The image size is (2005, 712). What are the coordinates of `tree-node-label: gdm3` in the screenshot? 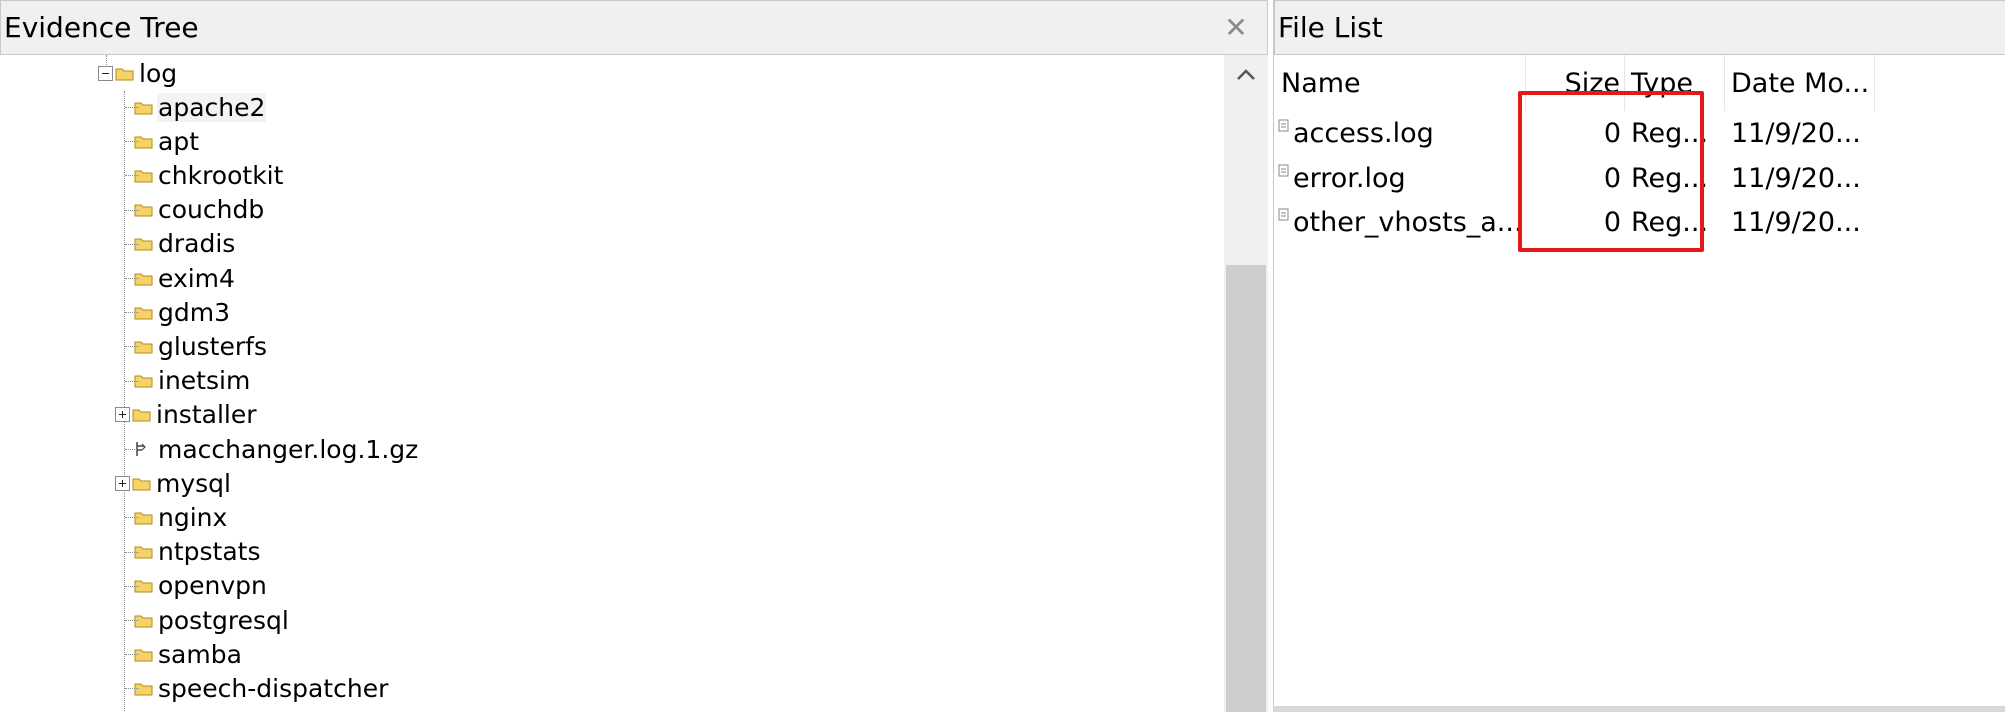 It's located at (194, 312).